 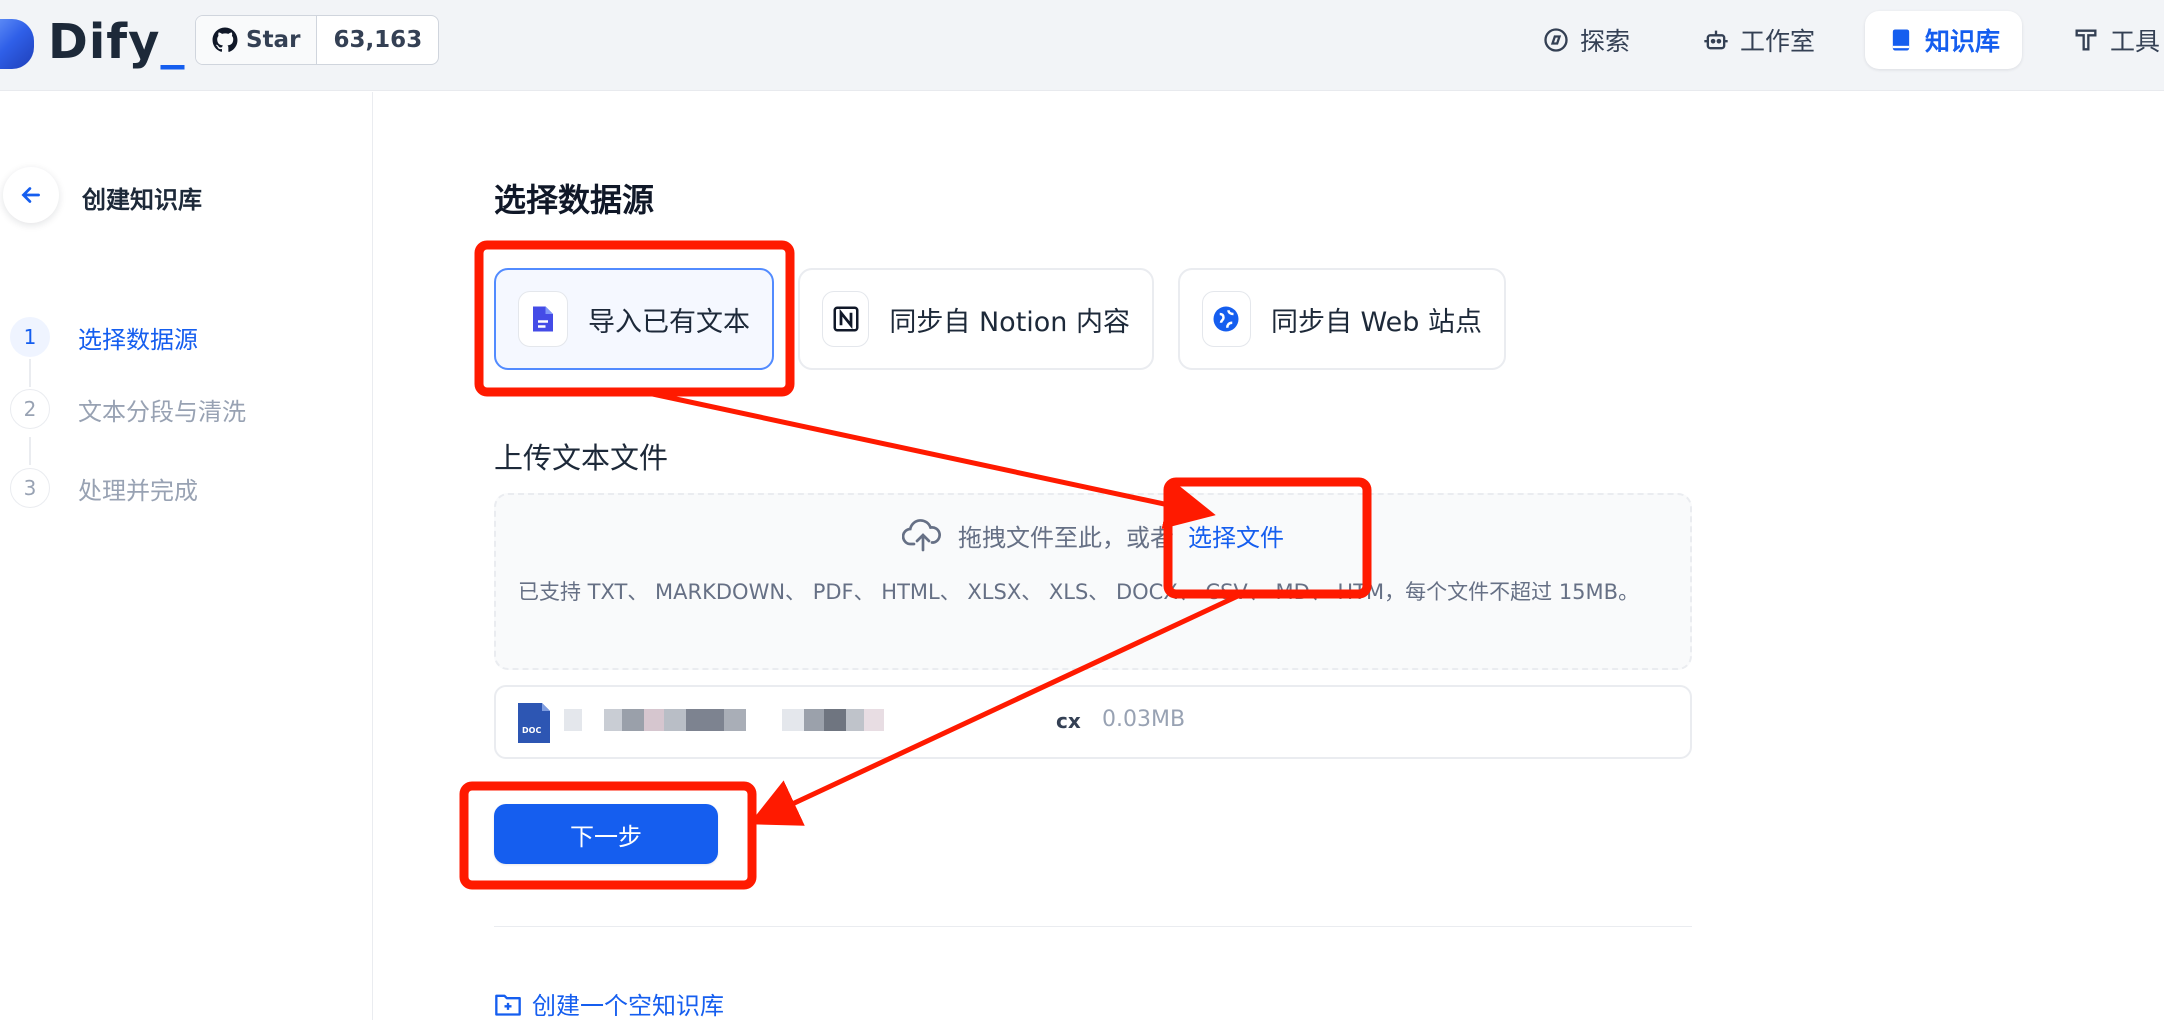 I want to click on source-notion-label: 同步自 Notion 内容, so click(x=1009, y=322).